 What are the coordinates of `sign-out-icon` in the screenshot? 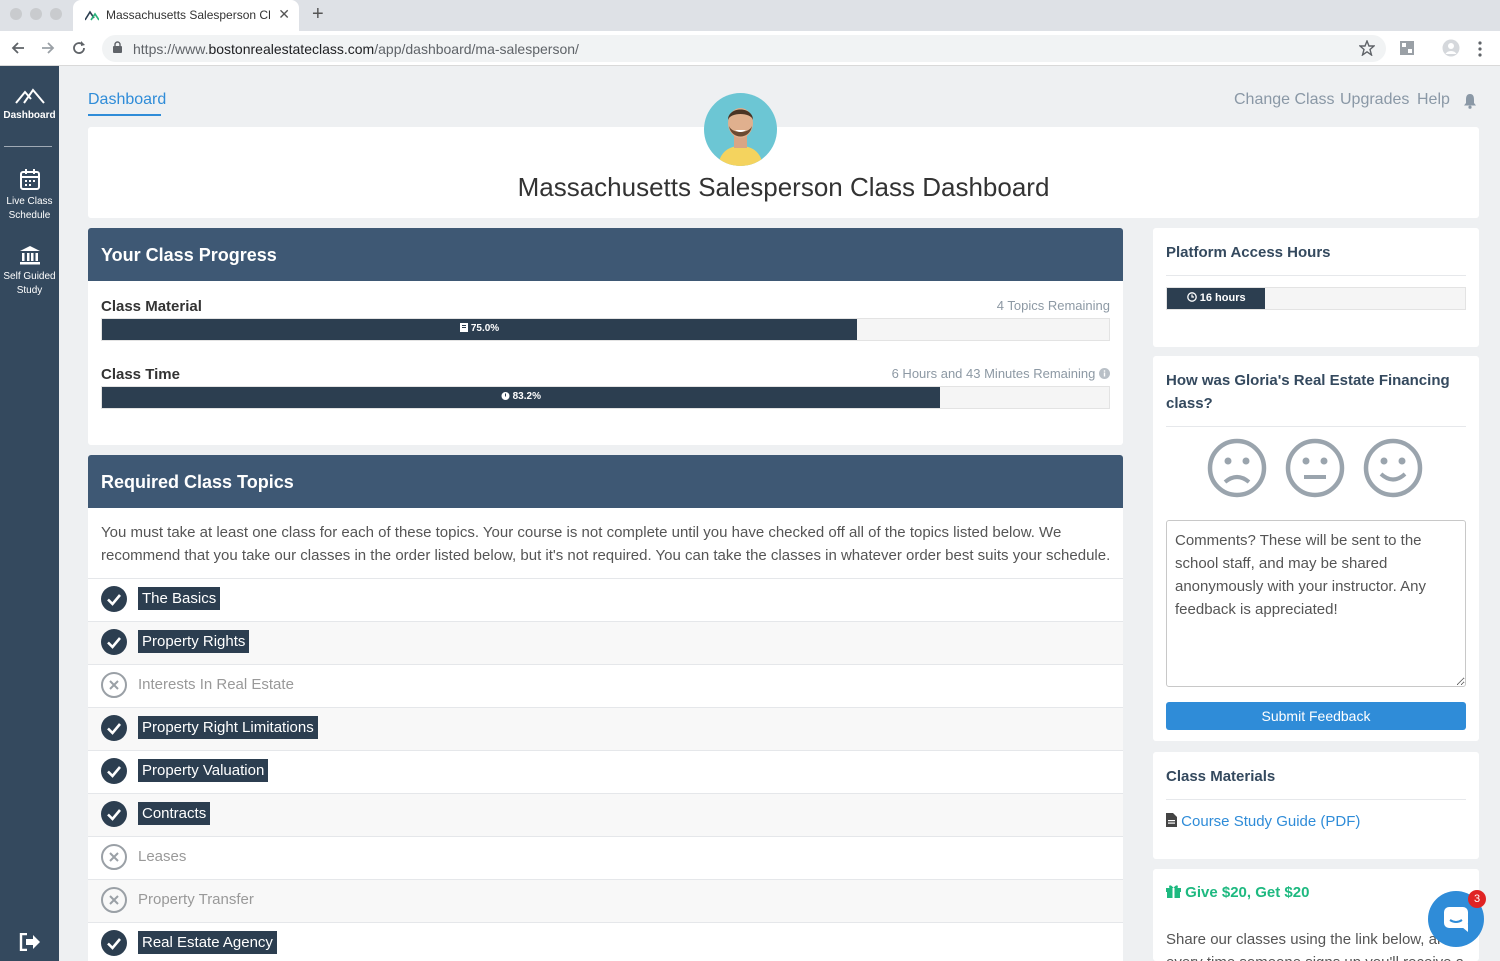 It's located at (30, 942).